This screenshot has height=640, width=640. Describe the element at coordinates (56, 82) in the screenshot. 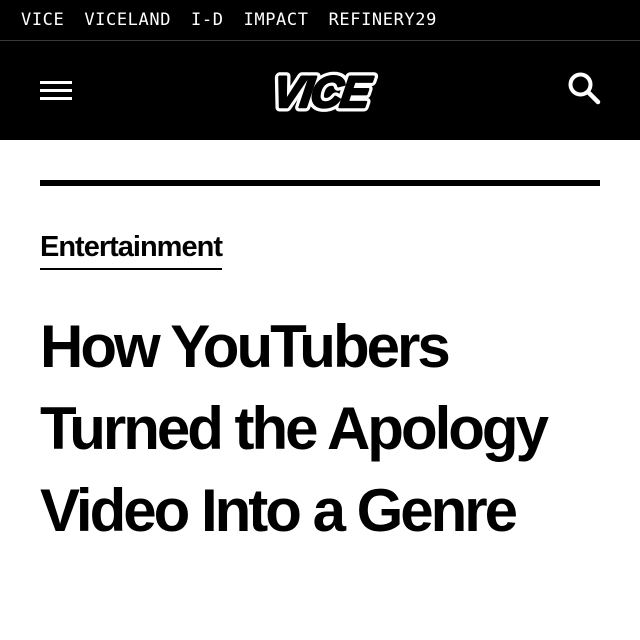

I see `hamburger-icon-bar-top` at that location.